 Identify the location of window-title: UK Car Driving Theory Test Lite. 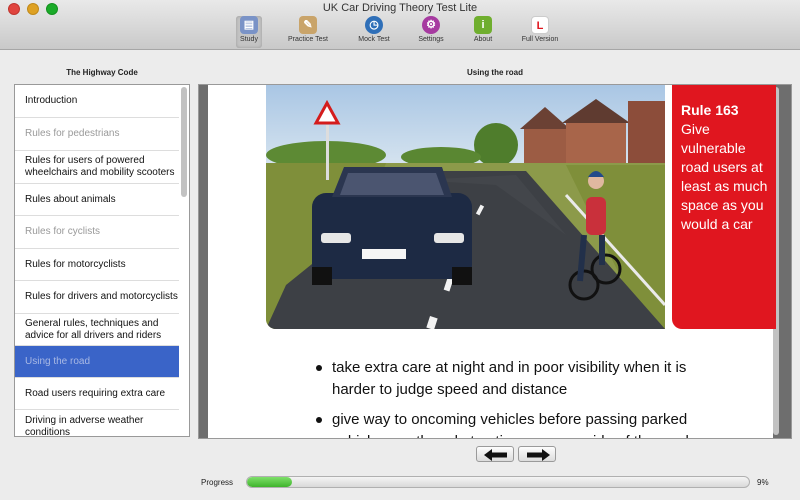
(400, 8).